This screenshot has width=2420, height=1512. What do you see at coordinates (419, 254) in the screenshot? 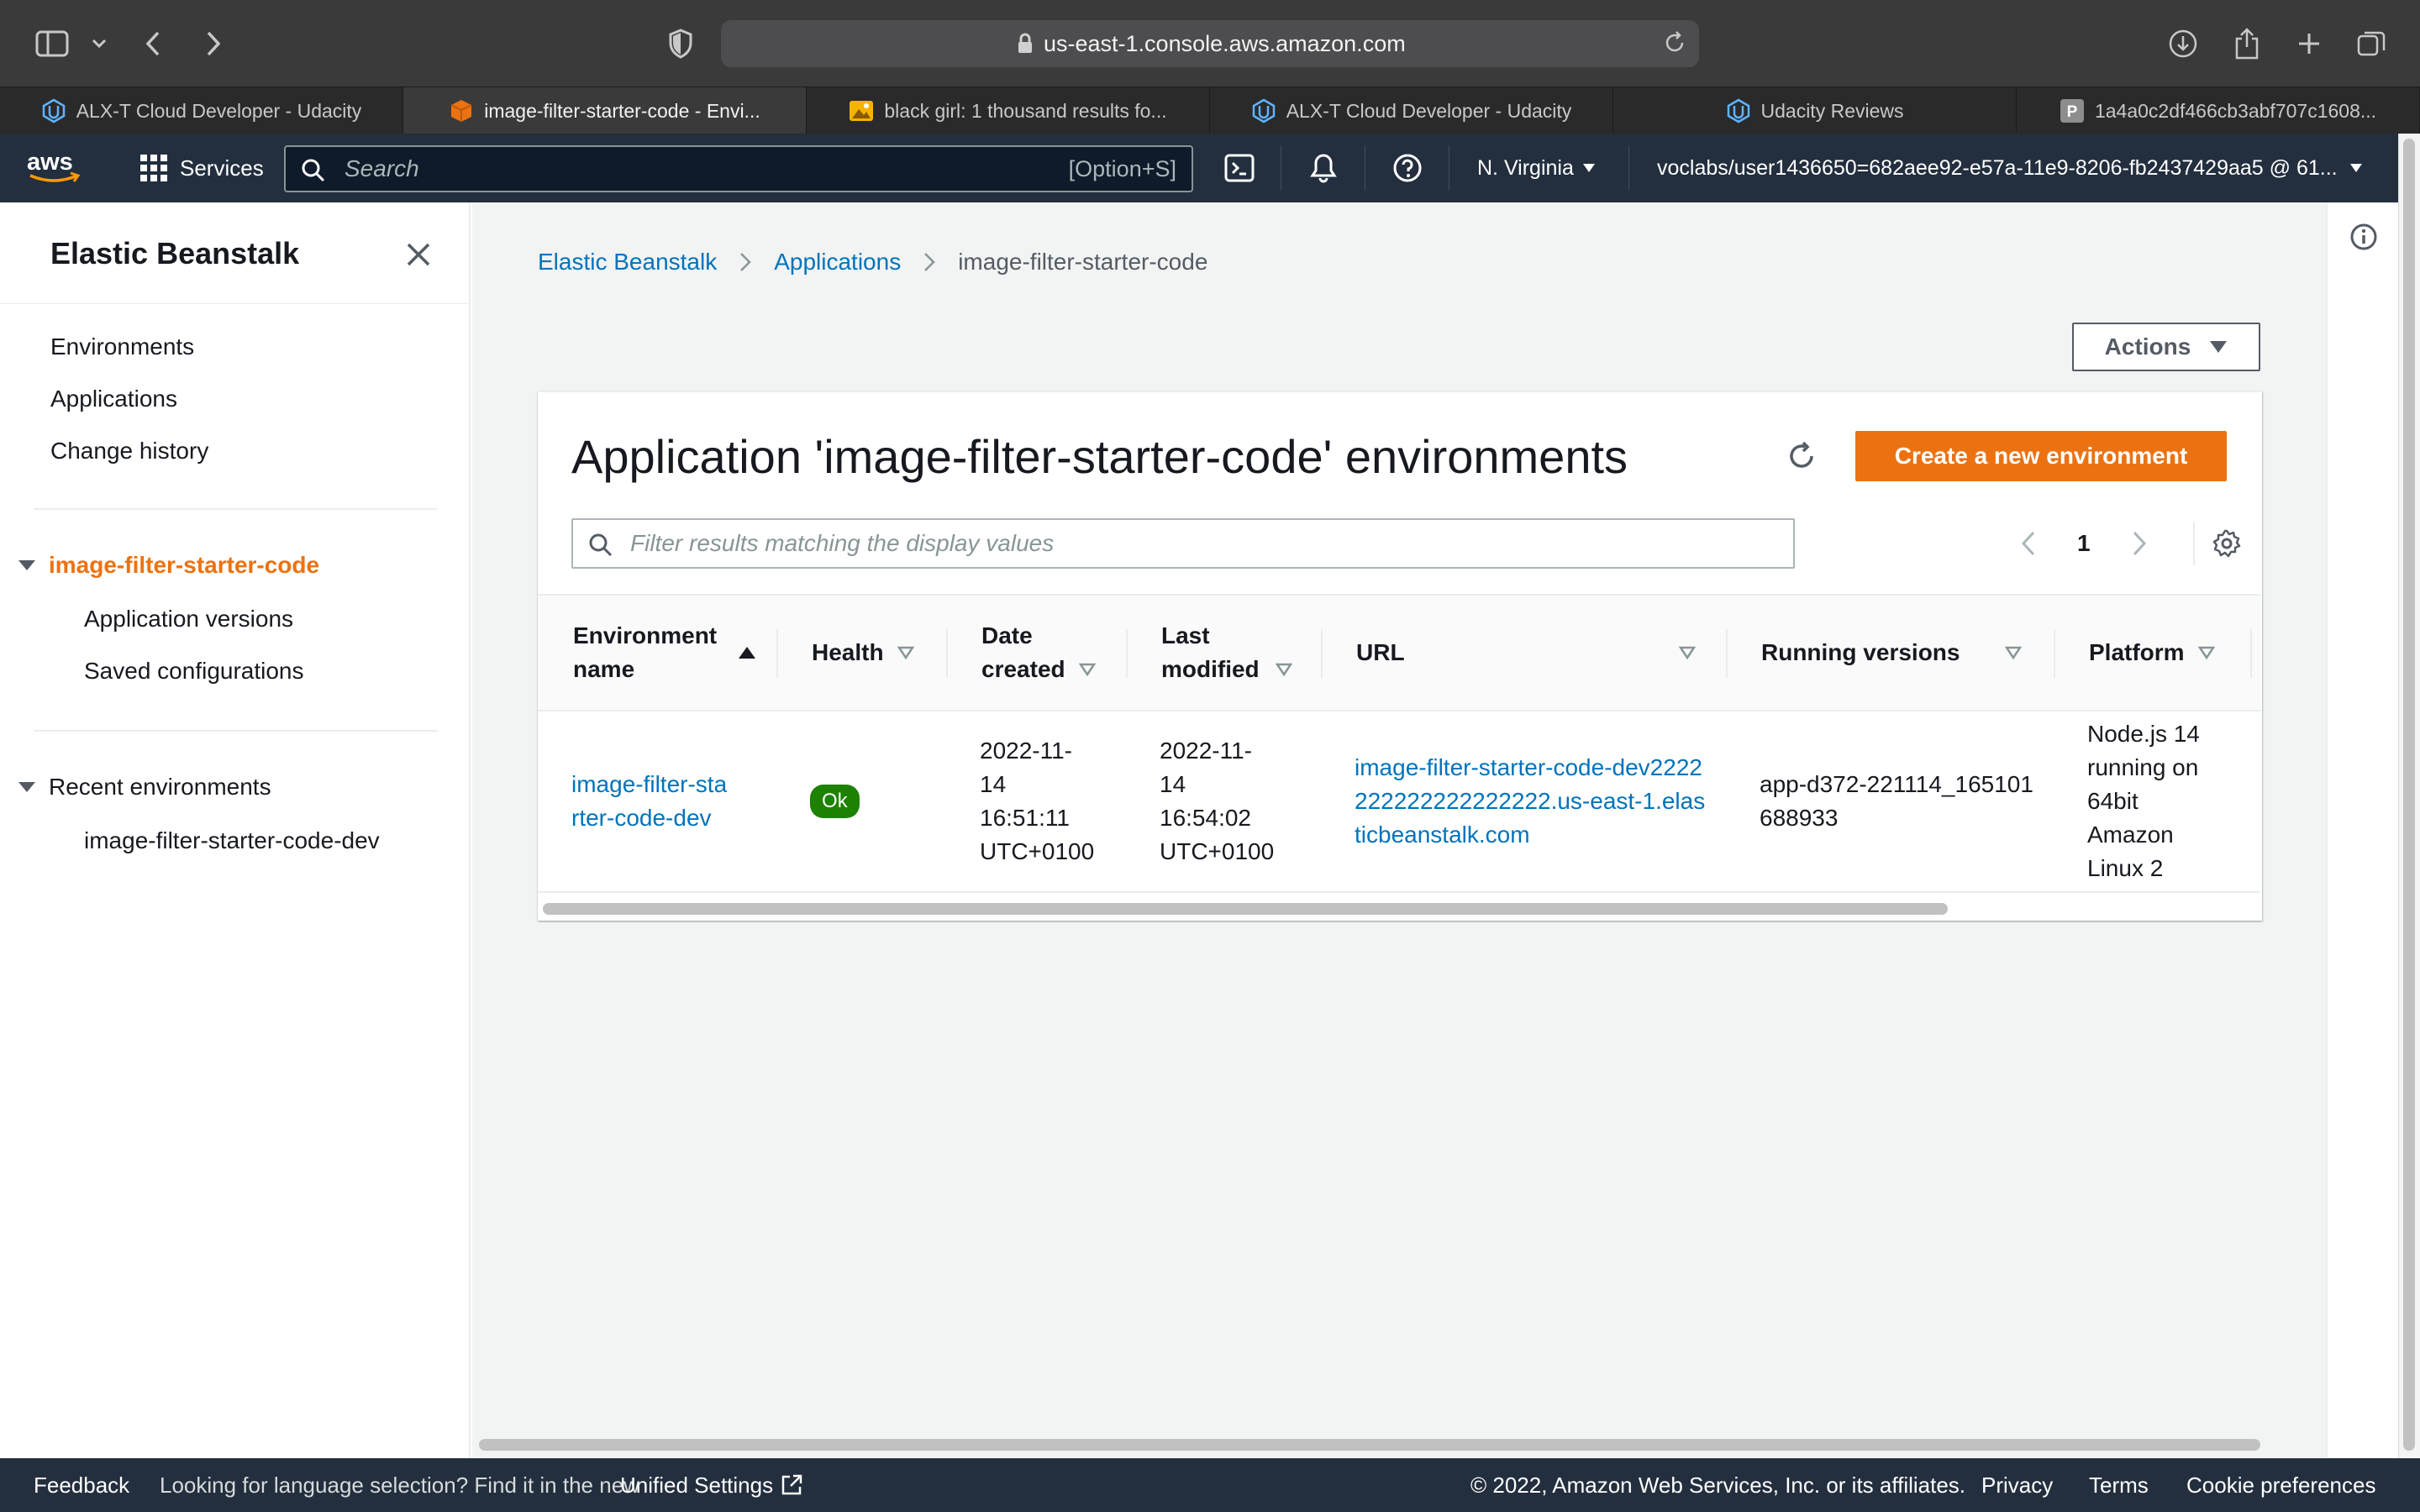
I see `close-icon` at bounding box center [419, 254].